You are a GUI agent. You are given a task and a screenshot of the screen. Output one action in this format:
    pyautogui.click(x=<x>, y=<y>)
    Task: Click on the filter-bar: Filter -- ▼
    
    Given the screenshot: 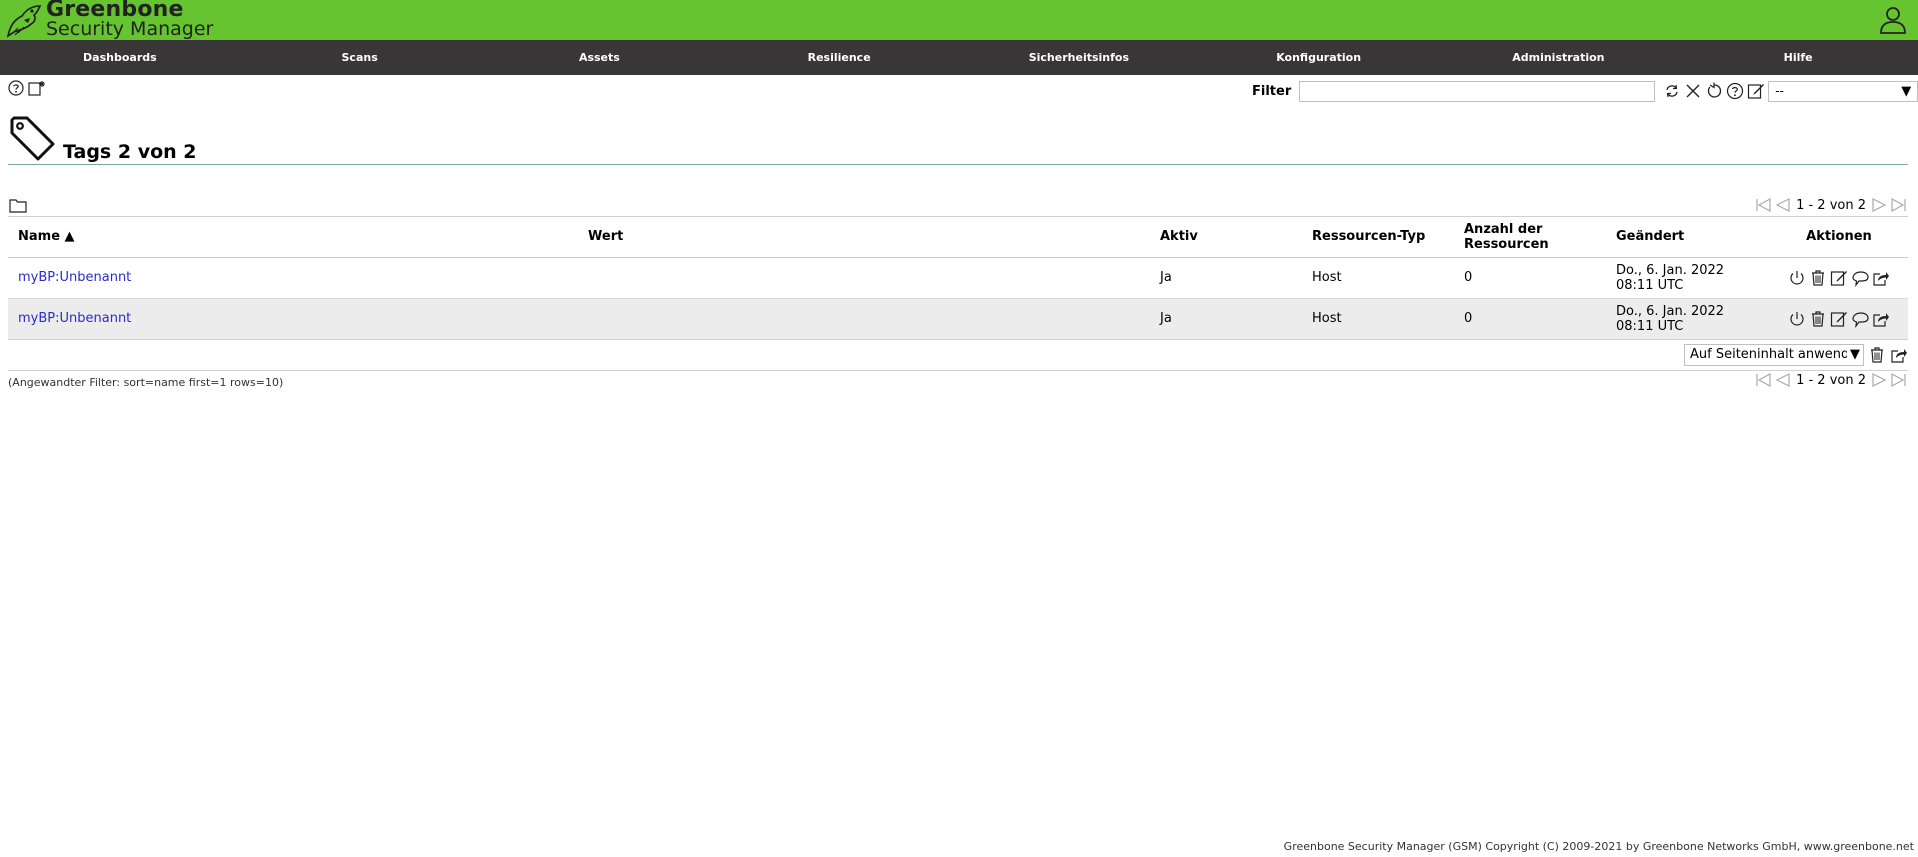 What is the action you would take?
    pyautogui.click(x=1585, y=91)
    